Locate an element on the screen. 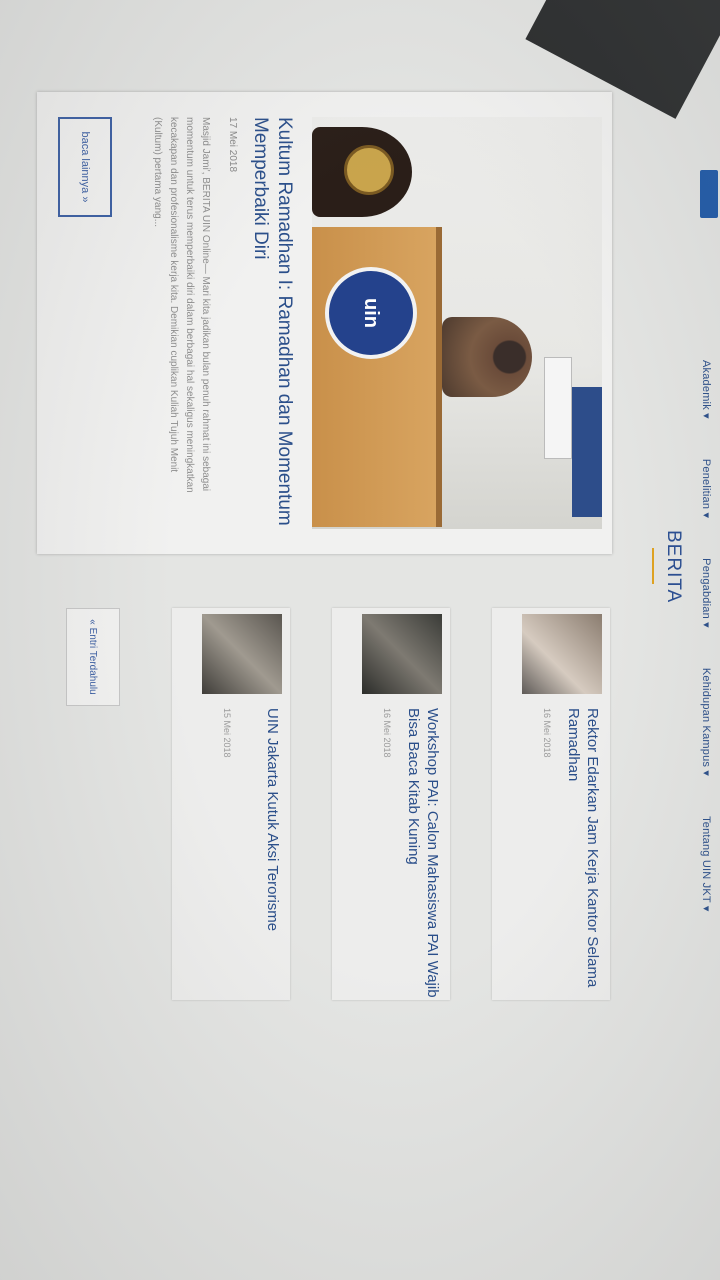  featured-news-photo: uin is located at coordinates (457, 323).